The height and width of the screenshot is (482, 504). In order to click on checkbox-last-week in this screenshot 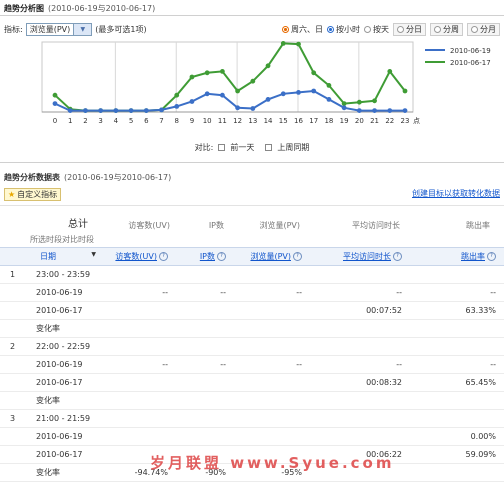, I will do `click(269, 147)`.